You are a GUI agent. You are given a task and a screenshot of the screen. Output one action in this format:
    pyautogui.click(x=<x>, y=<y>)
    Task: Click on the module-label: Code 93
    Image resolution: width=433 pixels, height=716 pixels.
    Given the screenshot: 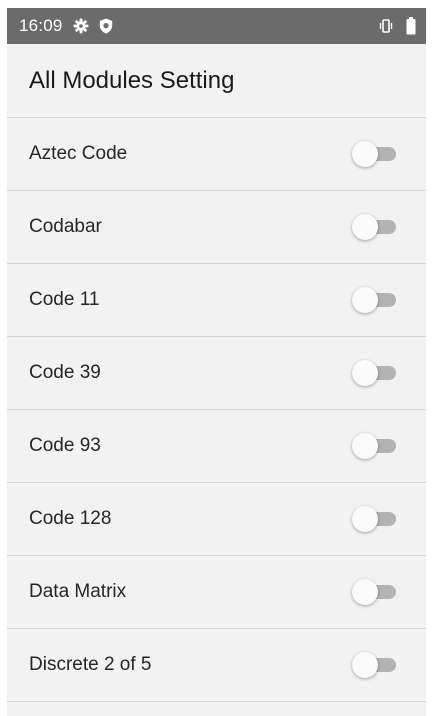 What is the action you would take?
    pyautogui.click(x=65, y=445)
    